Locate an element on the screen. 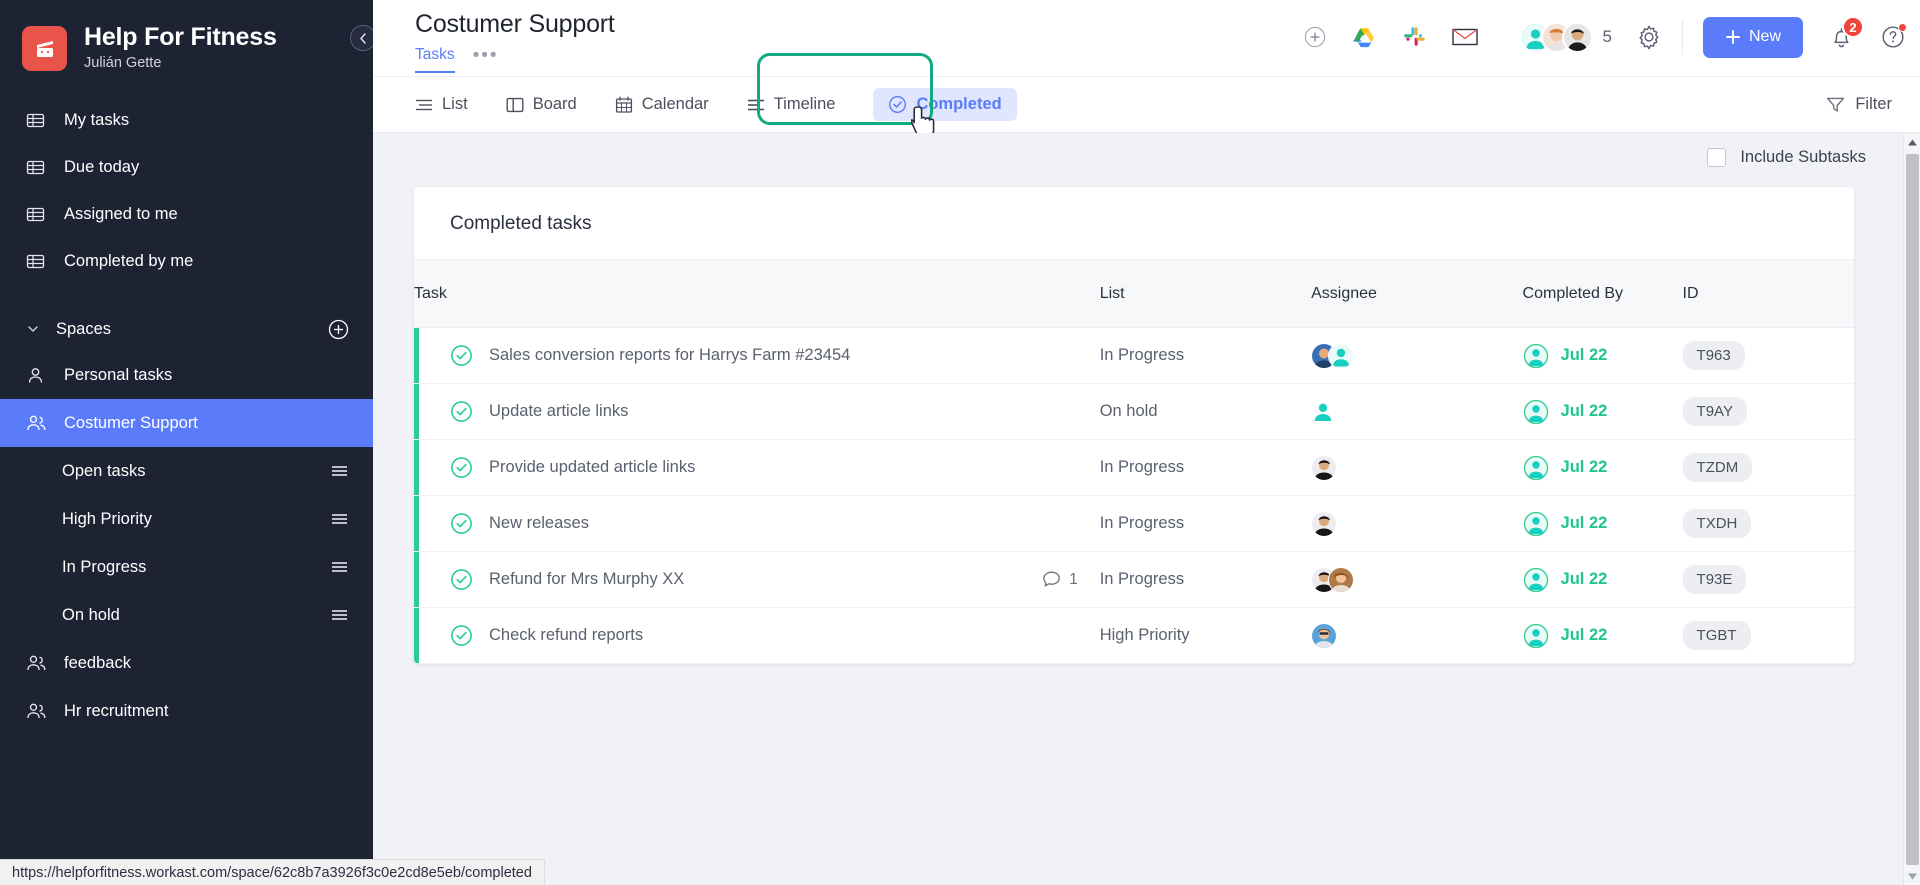 Image resolution: width=1920 pixels, height=885 pixels. sidebar-item-due-today: Due today is located at coordinates (186, 167).